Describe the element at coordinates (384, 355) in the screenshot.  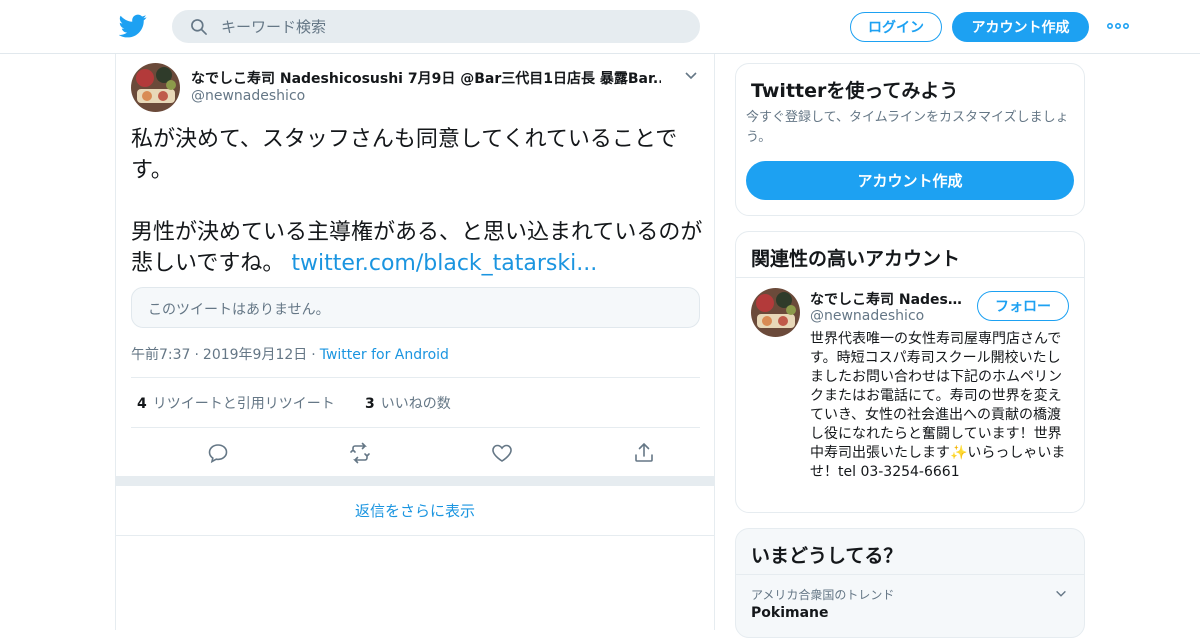
I see `tweet-source: Twitter for Android` at that location.